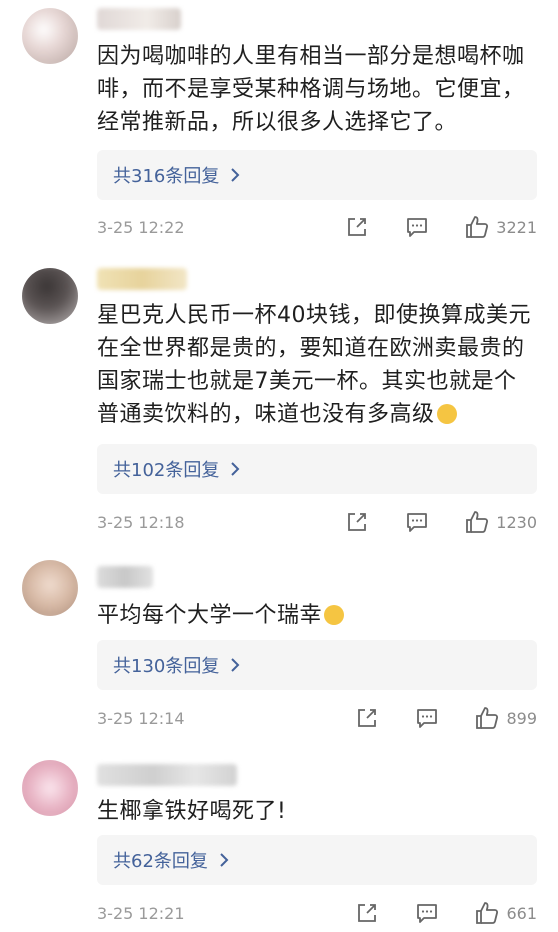 The height and width of the screenshot is (932, 558). Describe the element at coordinates (317, 913) in the screenshot. I see `comment-meta: 3-25 12:21 661` at that location.